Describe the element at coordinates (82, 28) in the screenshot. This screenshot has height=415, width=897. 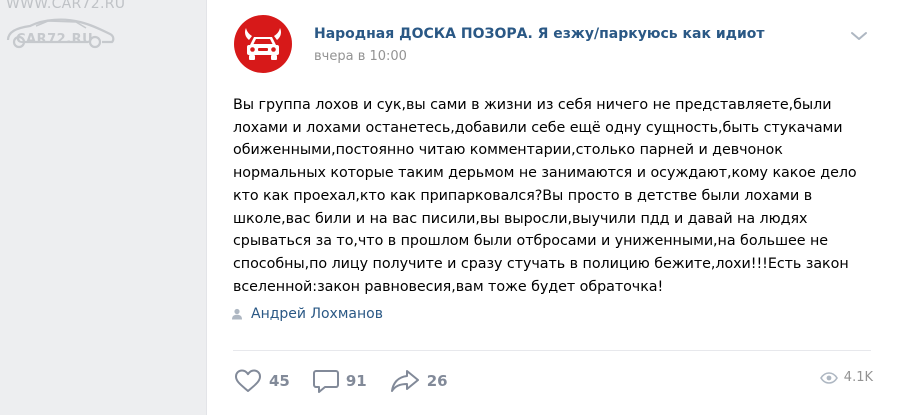
I see `watermark: WWW.CAR72.RU CAR72.RU` at that location.